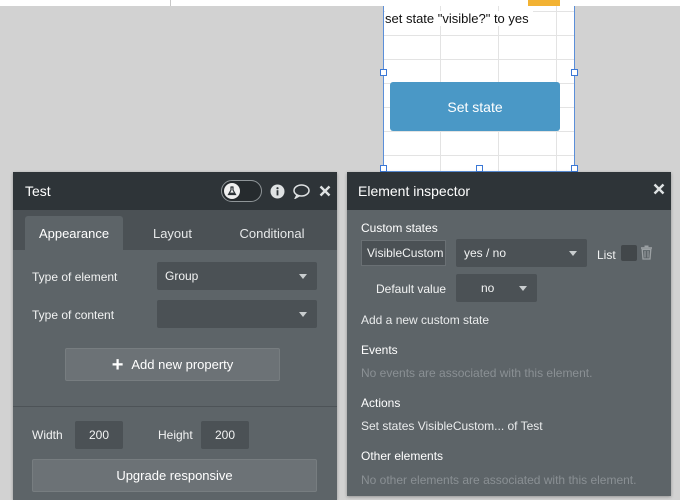 The image size is (680, 500). I want to click on type-of-content-label: Type of content, so click(73, 315).